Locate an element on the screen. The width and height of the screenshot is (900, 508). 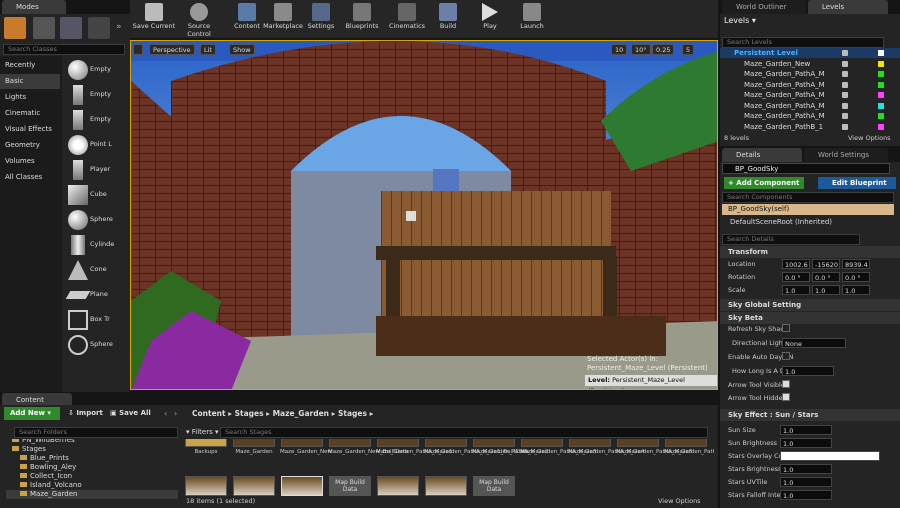
cinematics-button: Cinematics is located at coordinates (407, 18).